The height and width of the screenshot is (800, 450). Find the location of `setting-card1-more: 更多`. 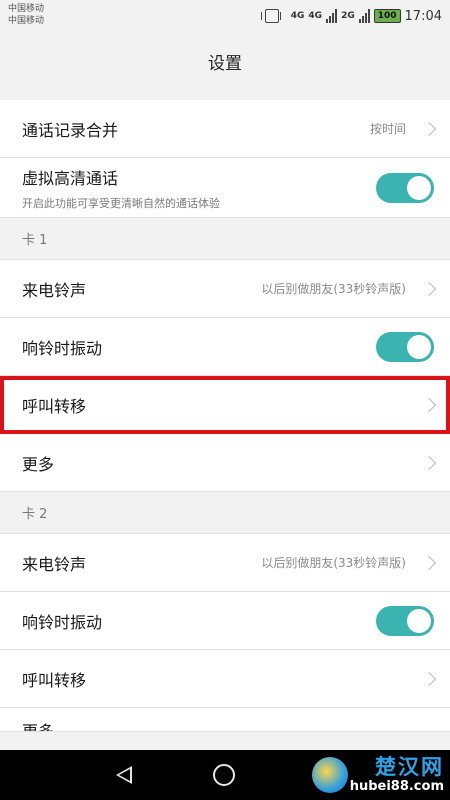

setting-card1-more: 更多 is located at coordinates (225, 463).